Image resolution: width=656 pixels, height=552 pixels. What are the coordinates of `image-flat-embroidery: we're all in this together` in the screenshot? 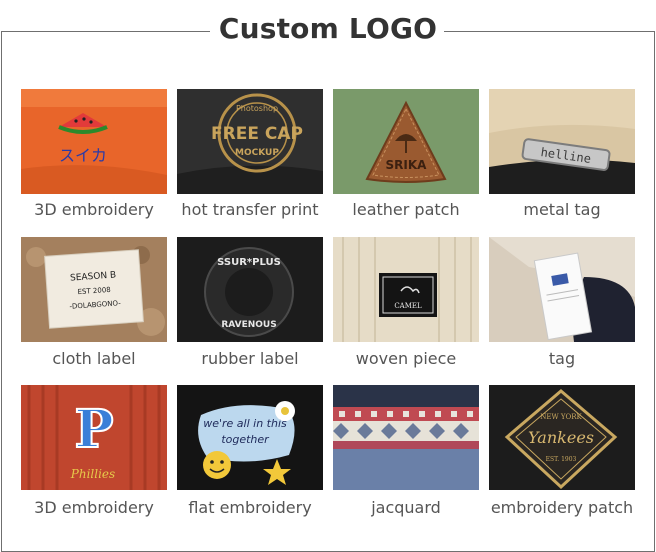 It's located at (250, 437).